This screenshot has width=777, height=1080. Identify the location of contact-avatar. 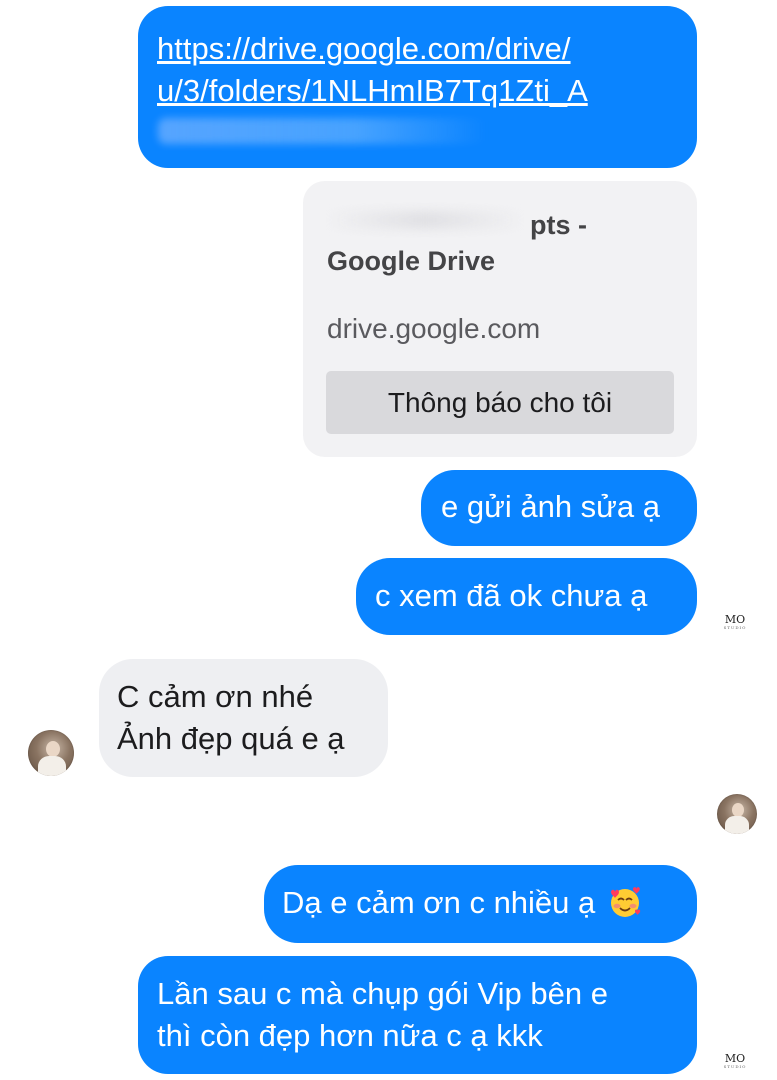
(51, 753).